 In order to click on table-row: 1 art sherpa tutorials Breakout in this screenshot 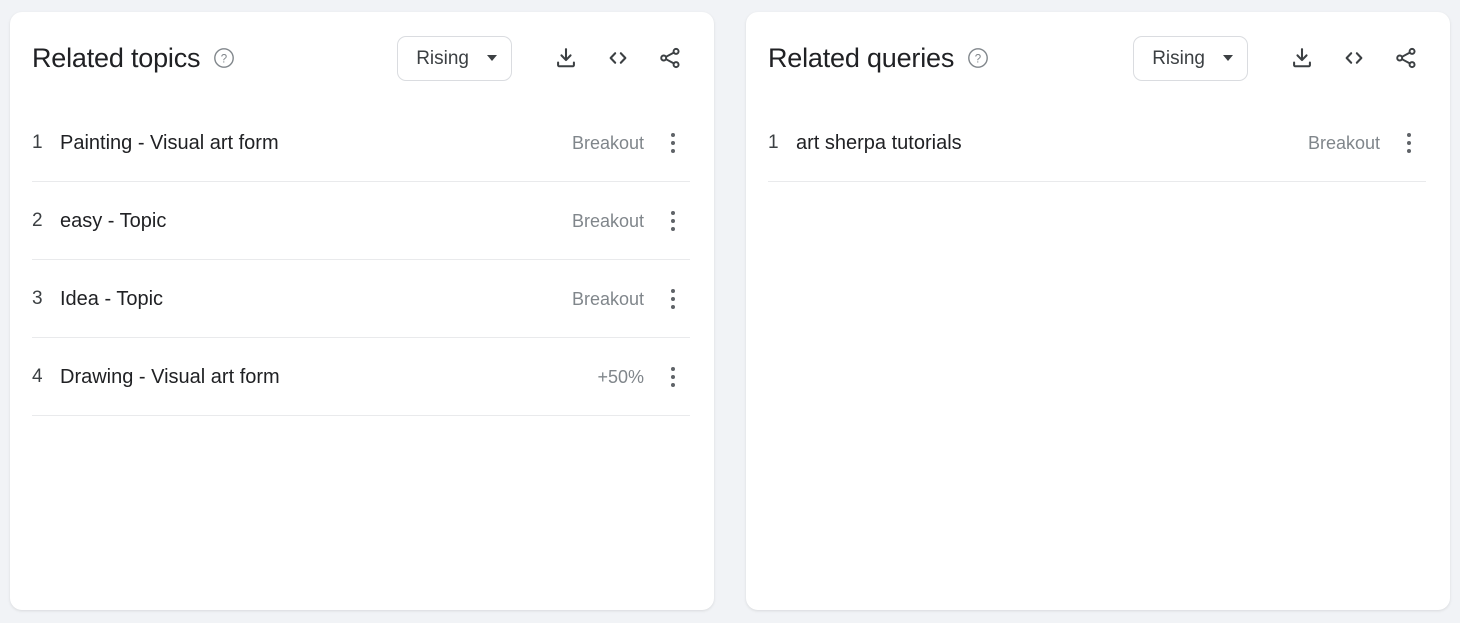, I will do `click(1097, 143)`.